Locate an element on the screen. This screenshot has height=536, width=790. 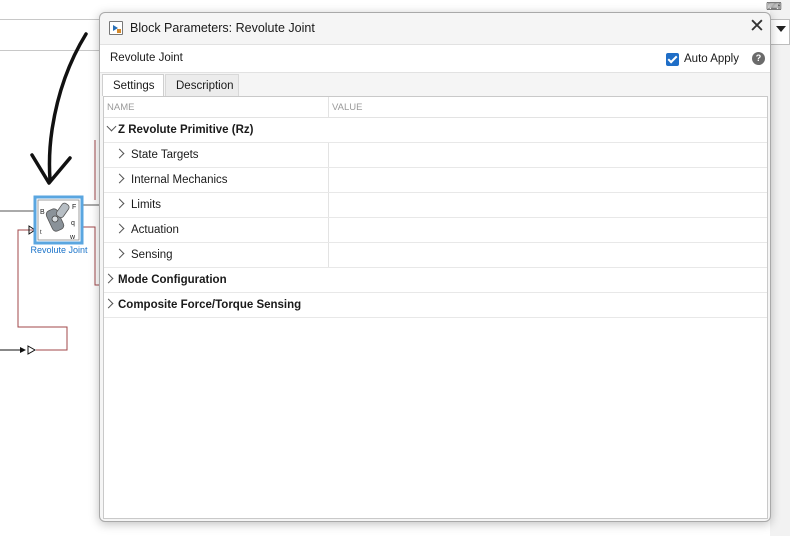
parameter-label: Limits is located at coordinates (146, 205).